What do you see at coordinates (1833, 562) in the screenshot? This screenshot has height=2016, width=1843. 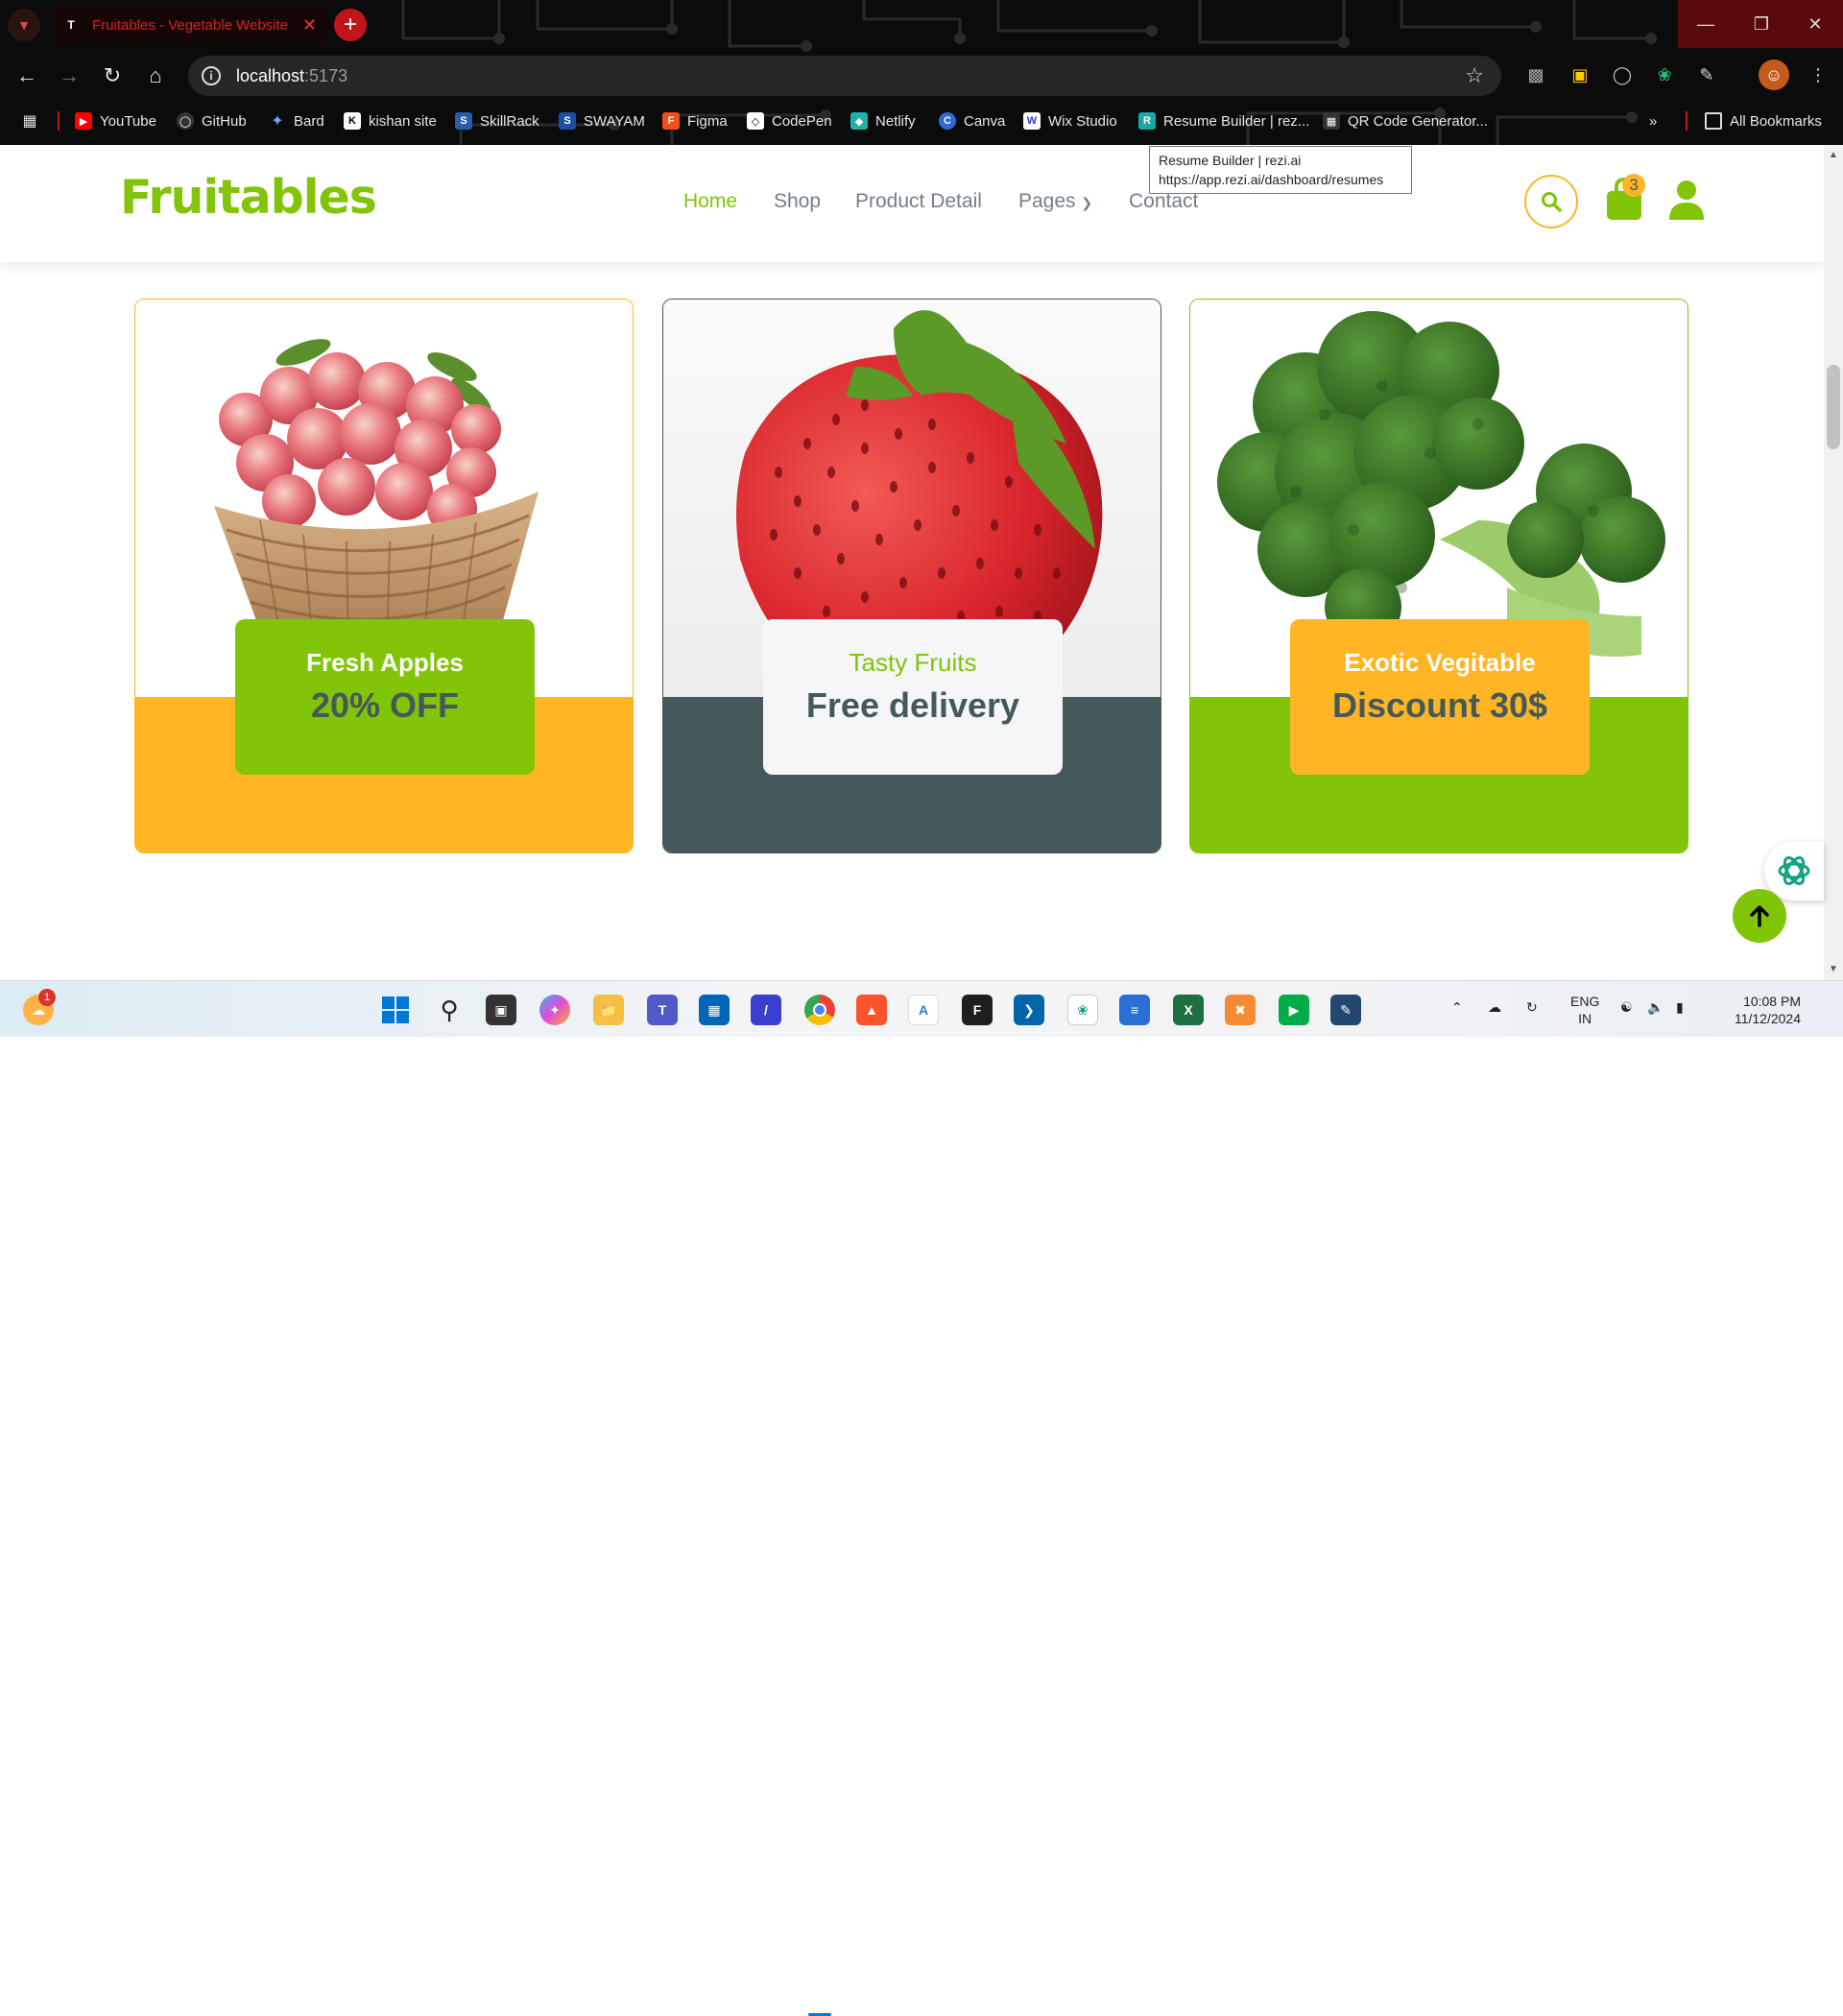 I see `page-scrollbar` at bounding box center [1833, 562].